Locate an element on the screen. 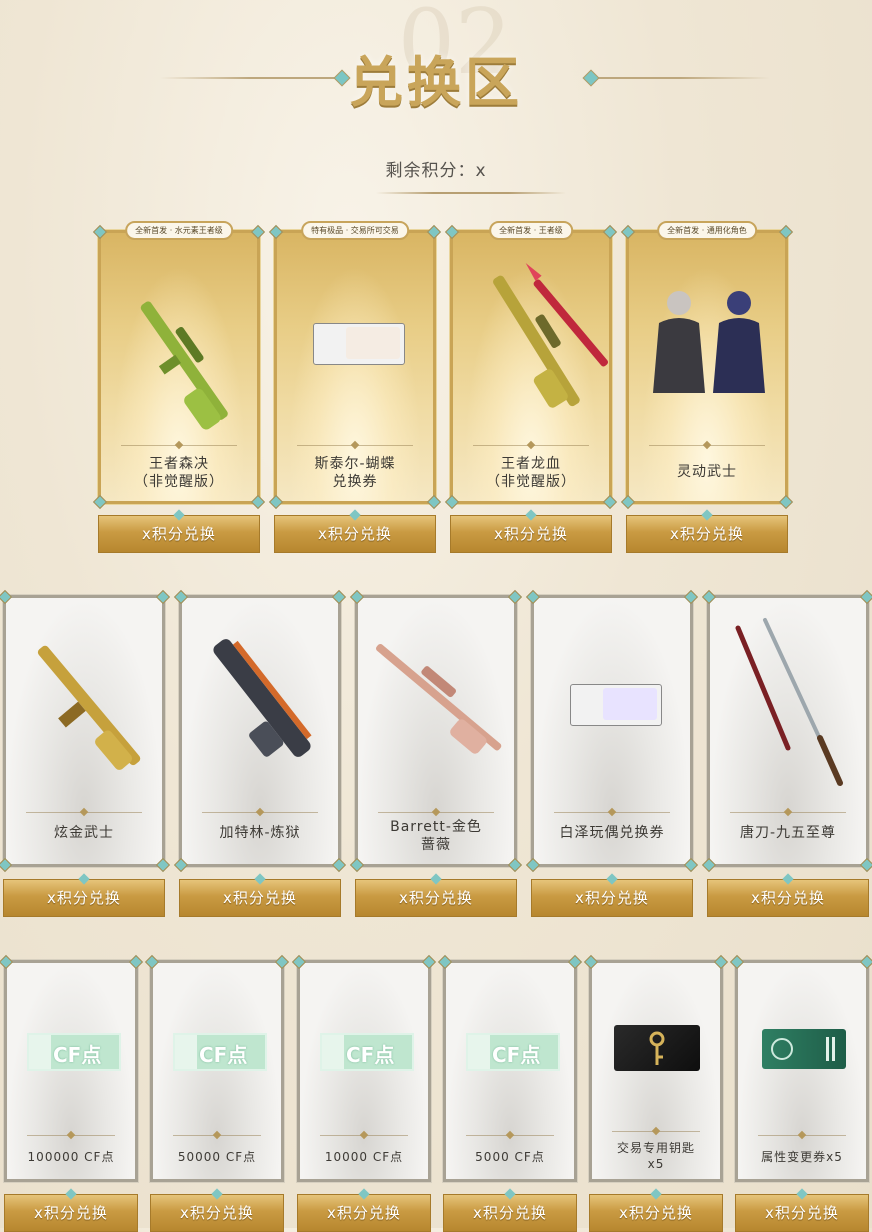 The width and height of the screenshot is (872, 1232). card-name: 炫金武士 is located at coordinates (84, 833).